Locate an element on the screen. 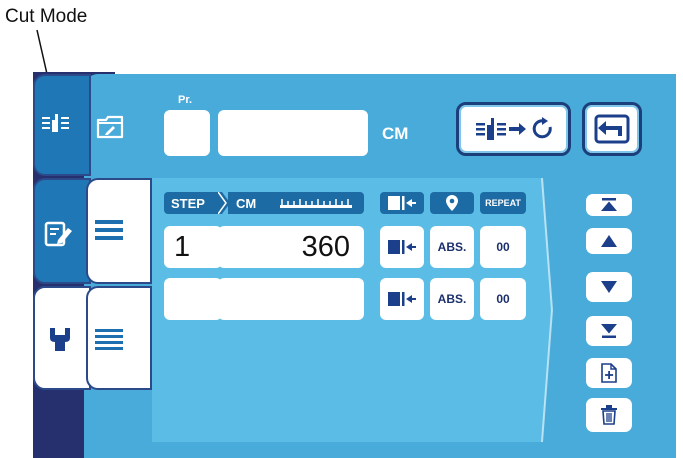  row1-step: 1 is located at coordinates (182, 246).